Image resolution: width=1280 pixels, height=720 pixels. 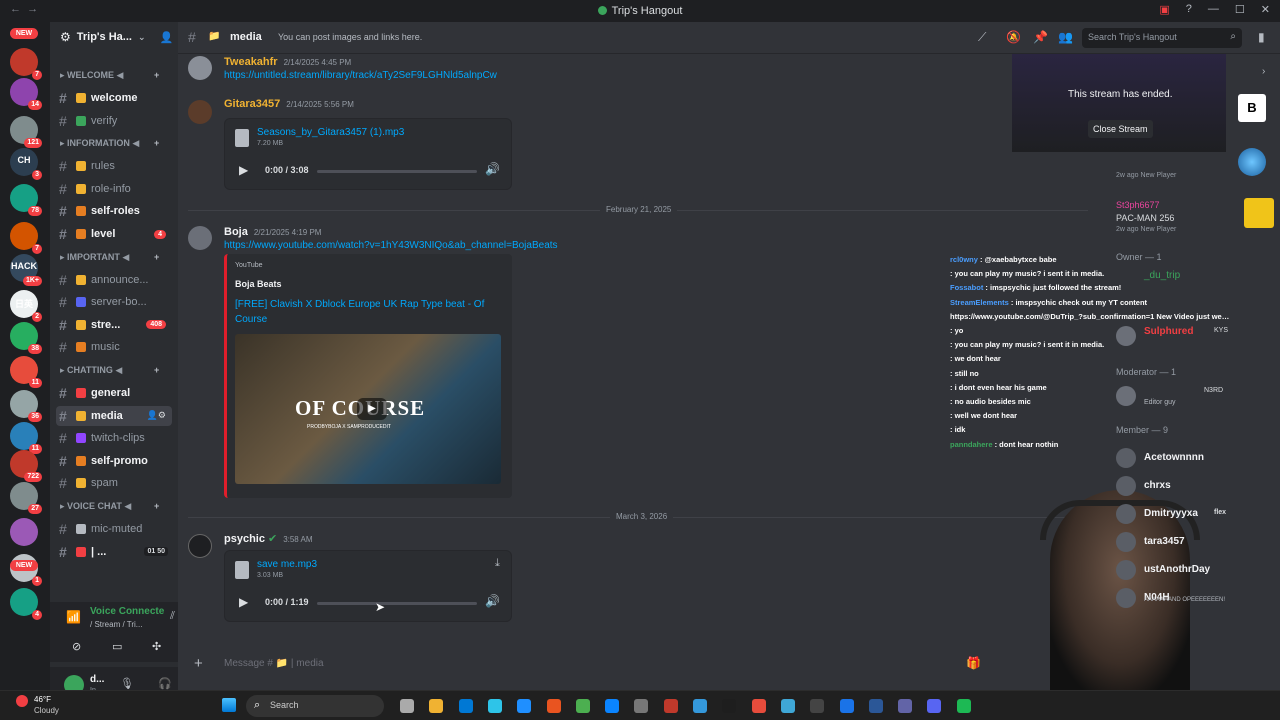 I want to click on file-name: save me.mp3, so click(x=287, y=564).